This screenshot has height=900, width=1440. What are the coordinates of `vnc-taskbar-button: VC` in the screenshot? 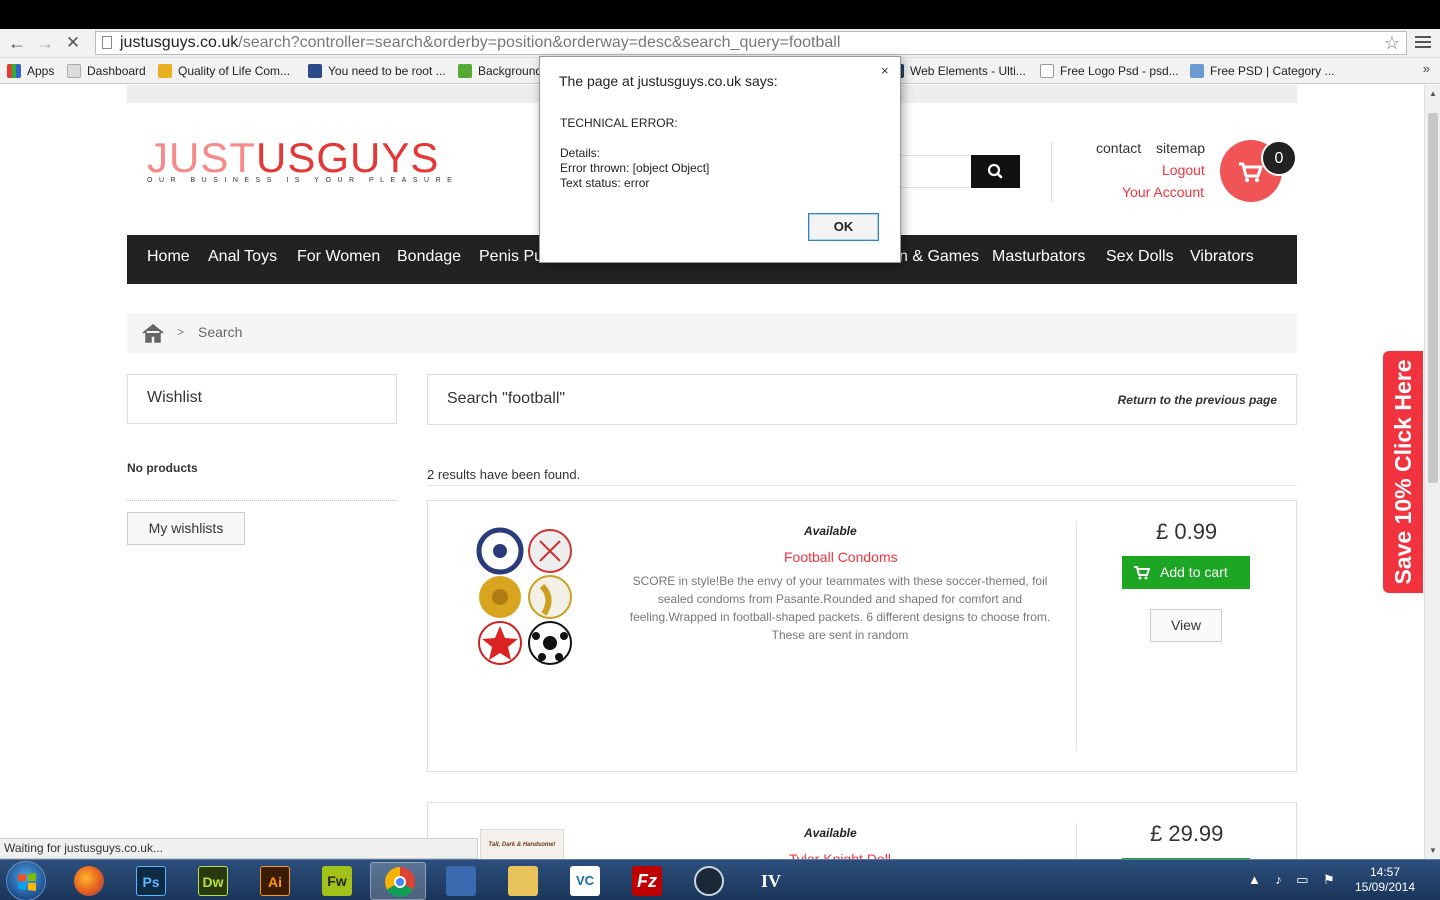 It's located at (584, 881).